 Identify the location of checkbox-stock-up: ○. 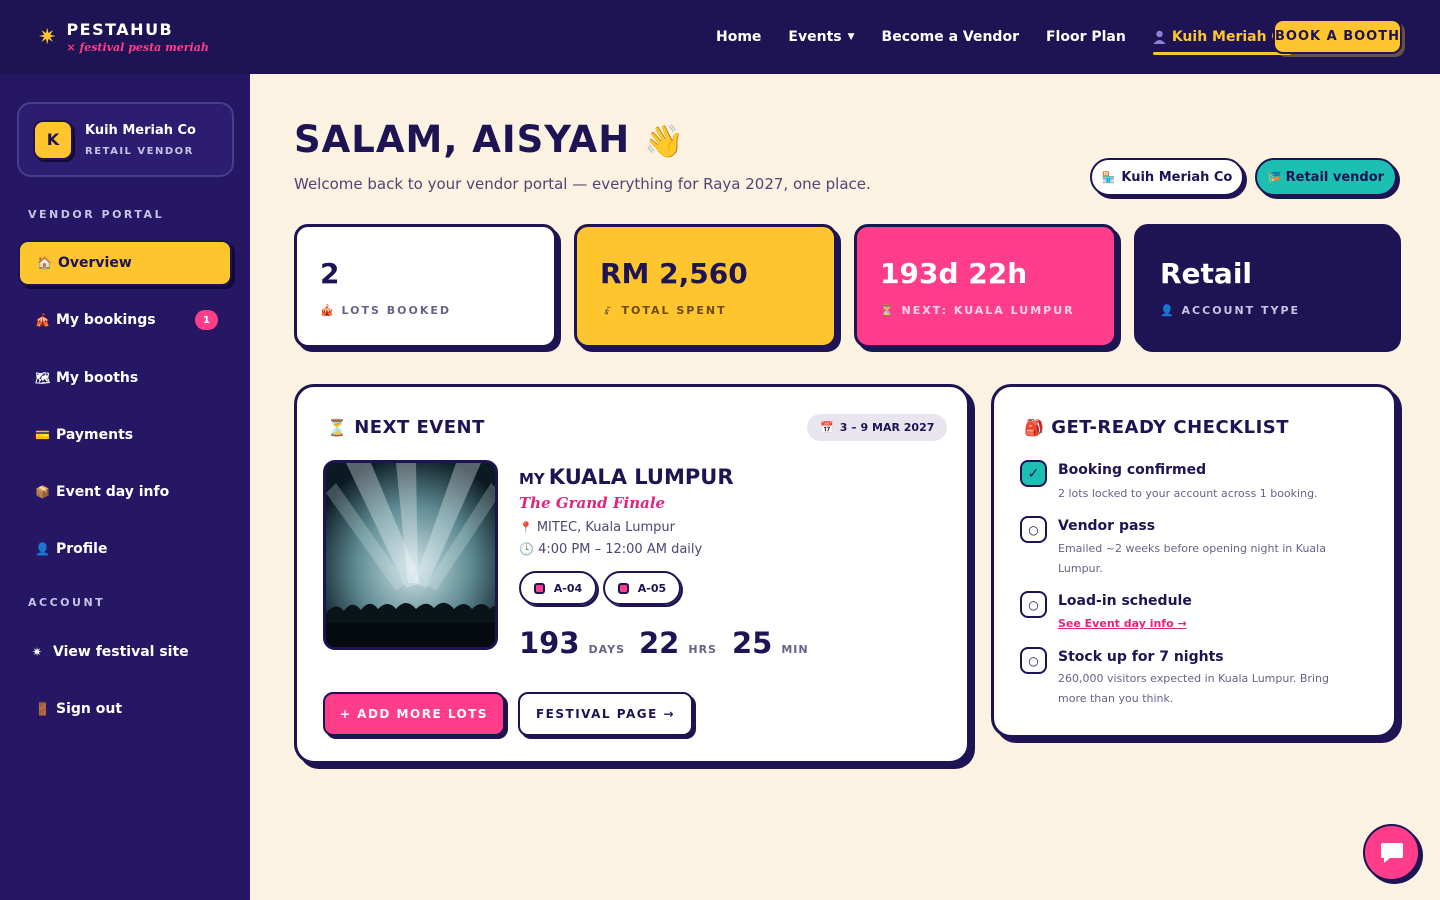
(1033, 660).